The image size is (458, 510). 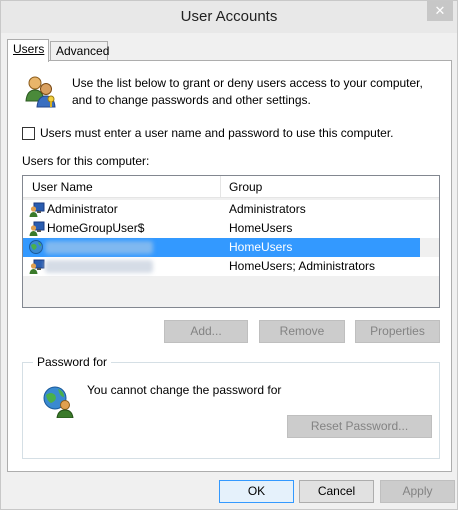 What do you see at coordinates (267, 209) in the screenshot?
I see `group-cell: Administrators` at bounding box center [267, 209].